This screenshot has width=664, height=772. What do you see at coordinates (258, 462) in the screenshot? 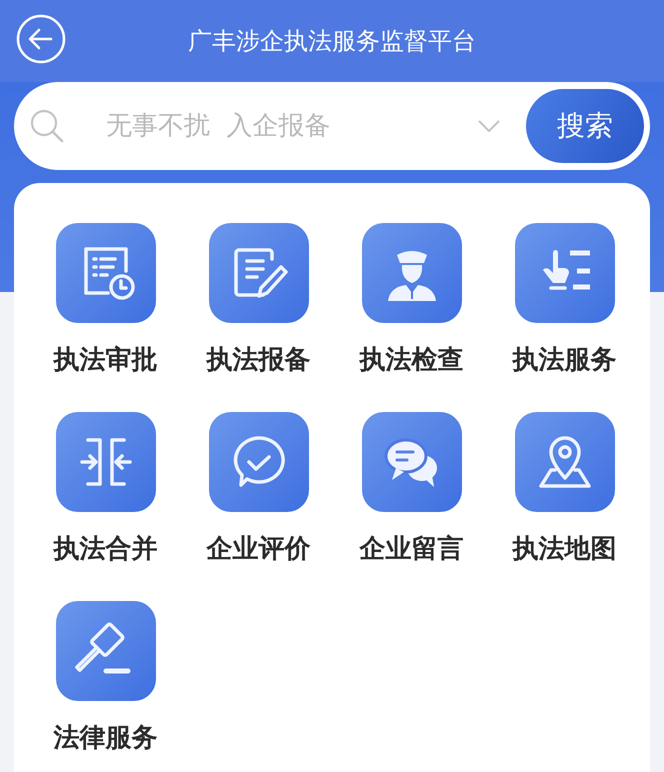
I see `chat-check-icon` at bounding box center [258, 462].